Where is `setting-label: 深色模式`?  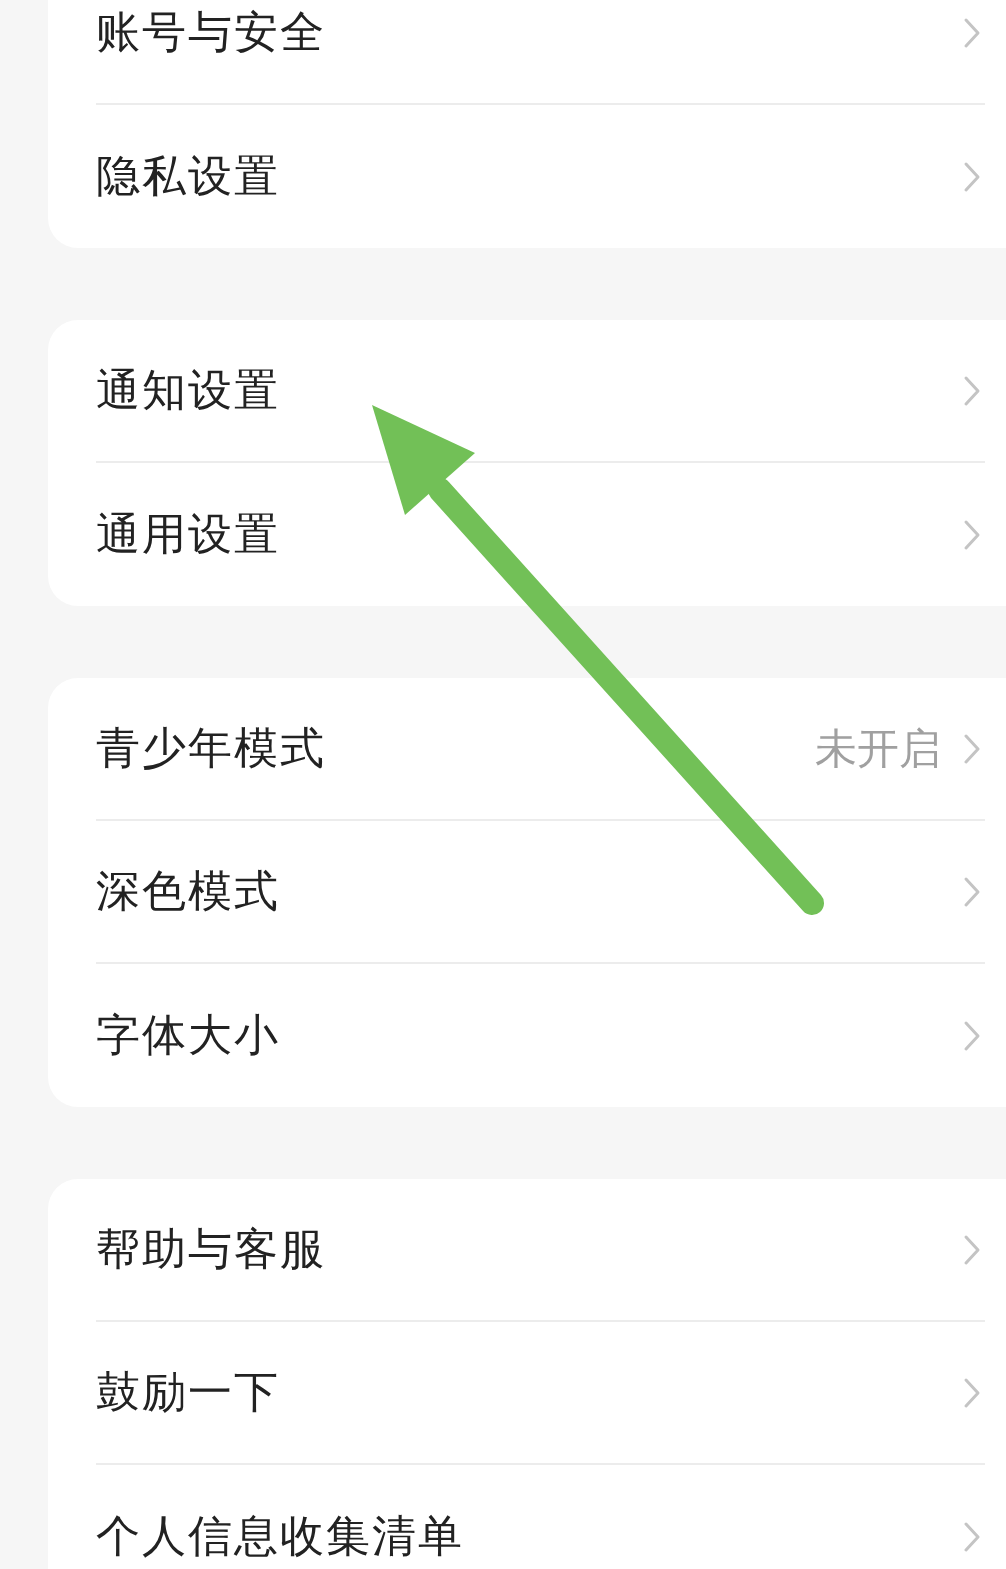
setting-label: 深色模式 is located at coordinates (529, 891).